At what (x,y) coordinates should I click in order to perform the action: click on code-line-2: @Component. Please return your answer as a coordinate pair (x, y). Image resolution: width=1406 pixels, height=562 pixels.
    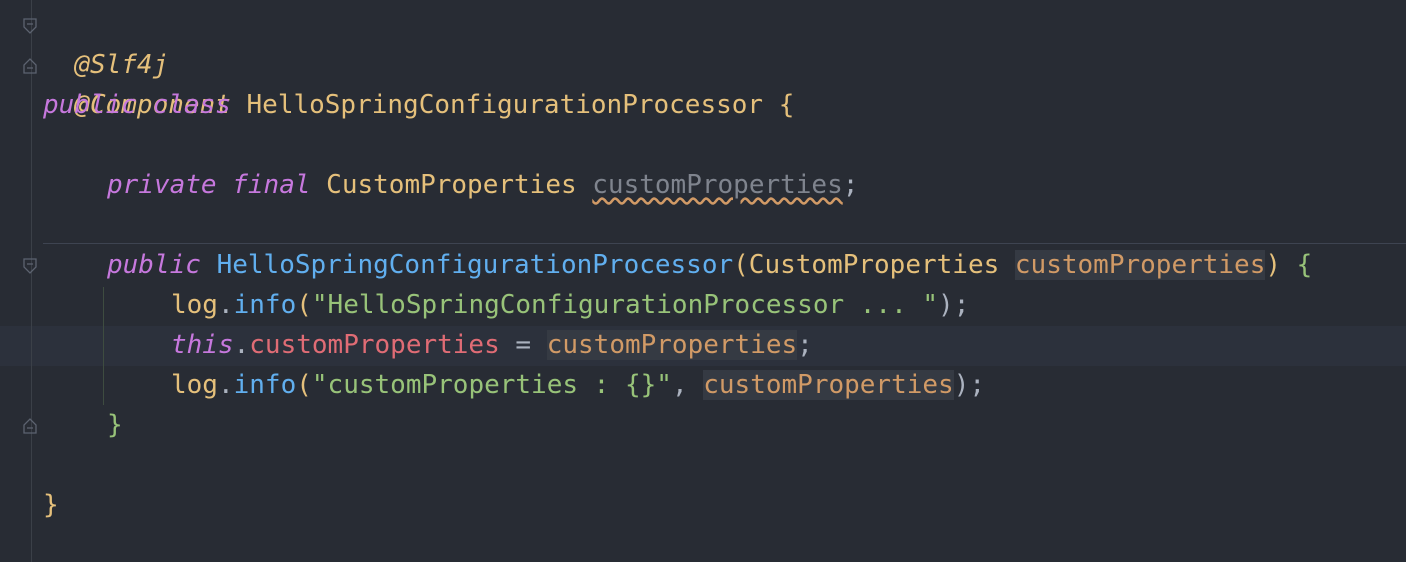
    Looking at the image, I should click on (137, 82).